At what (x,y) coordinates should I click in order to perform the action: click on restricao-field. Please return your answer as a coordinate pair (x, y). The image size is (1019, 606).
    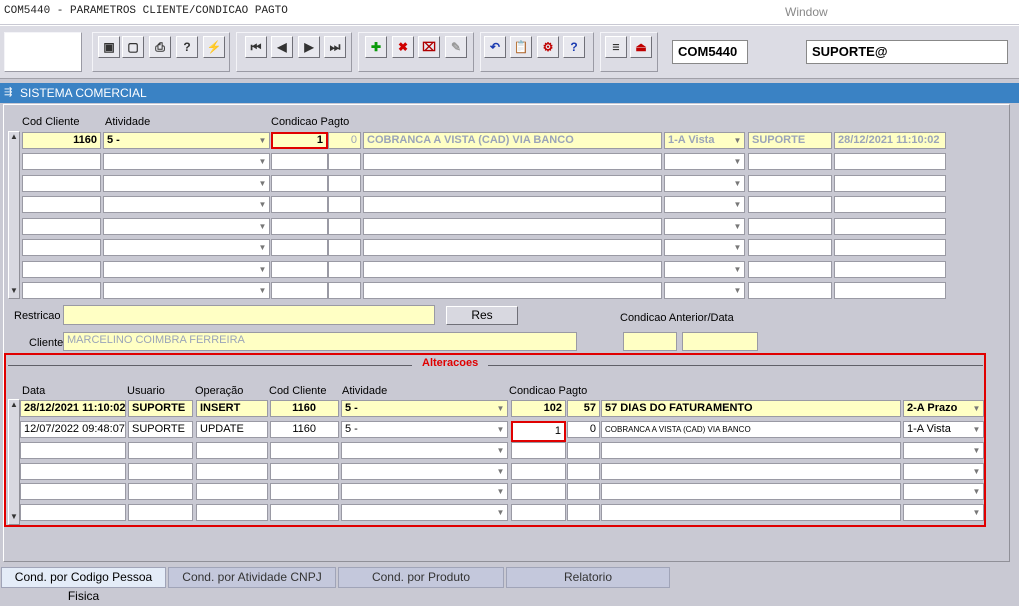
    Looking at the image, I should click on (249, 315).